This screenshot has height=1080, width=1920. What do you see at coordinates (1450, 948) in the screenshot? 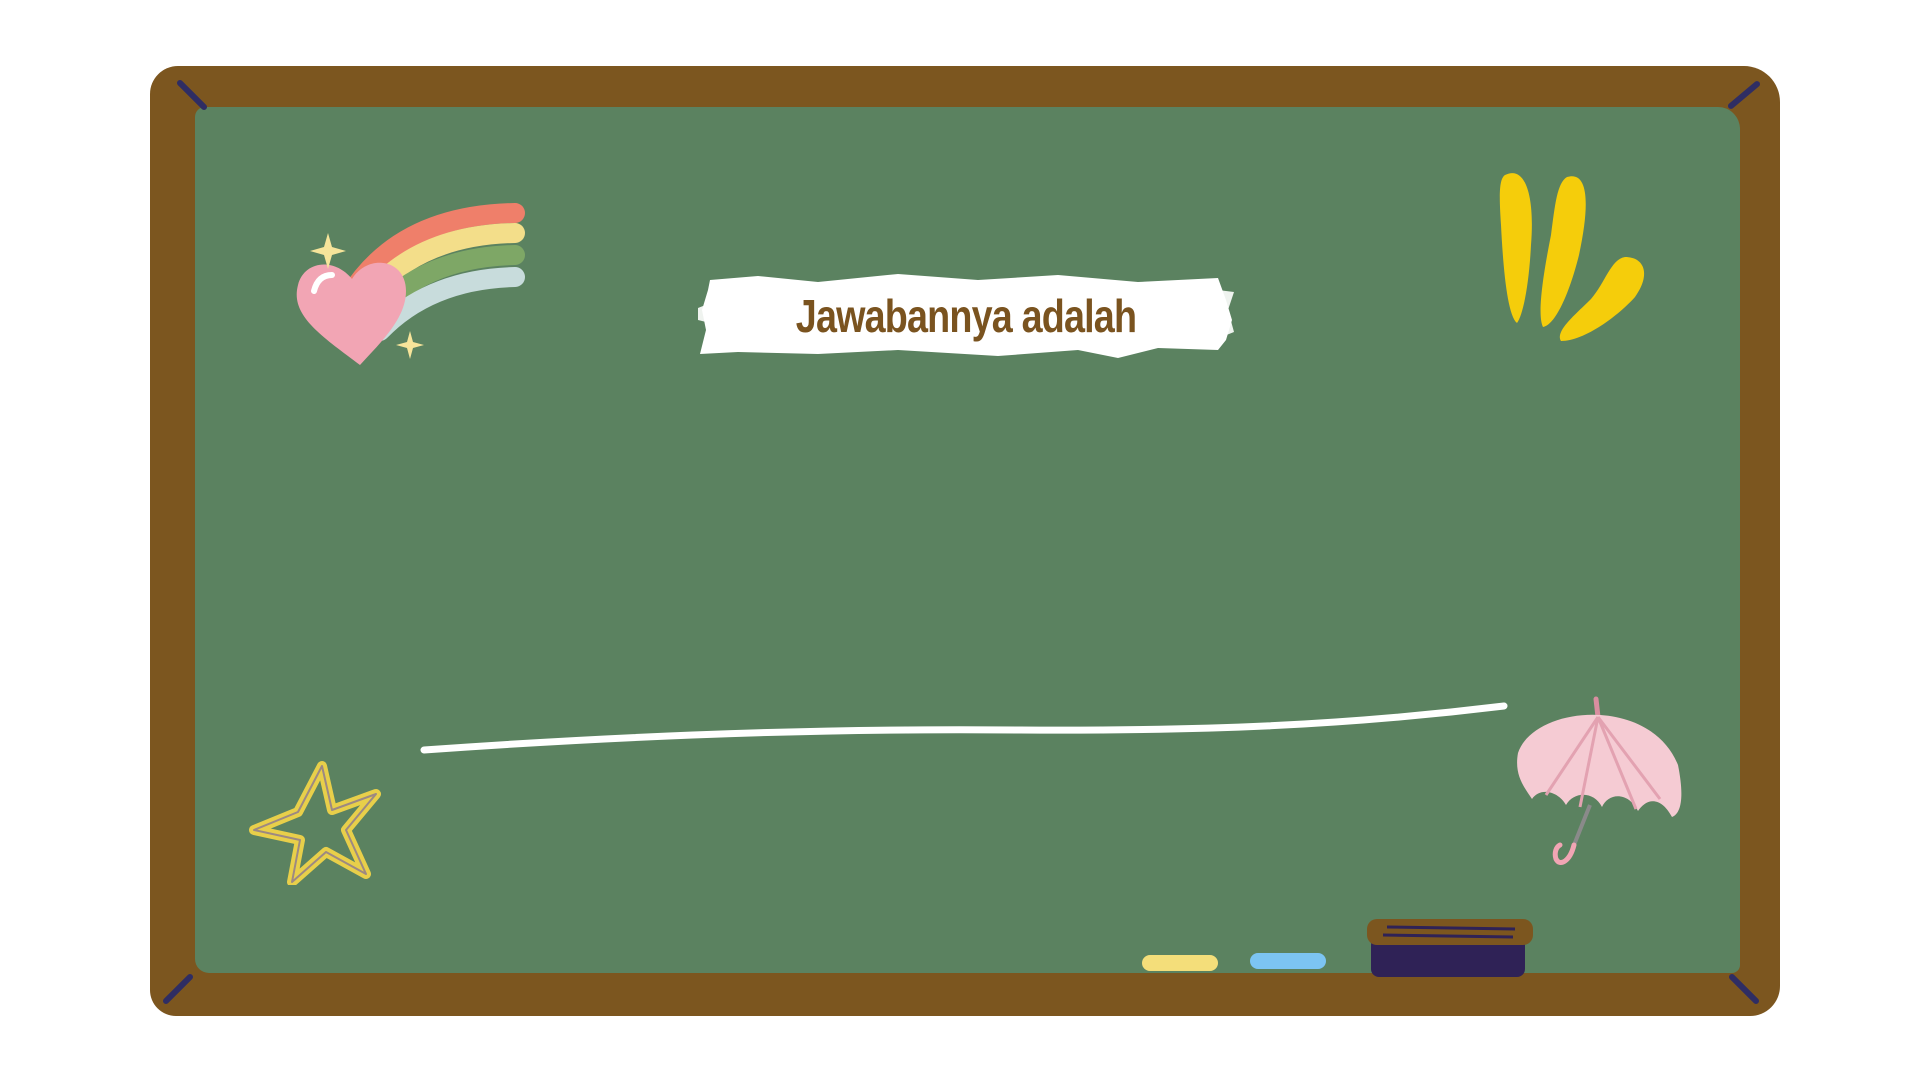
I see `eraser-icon` at bounding box center [1450, 948].